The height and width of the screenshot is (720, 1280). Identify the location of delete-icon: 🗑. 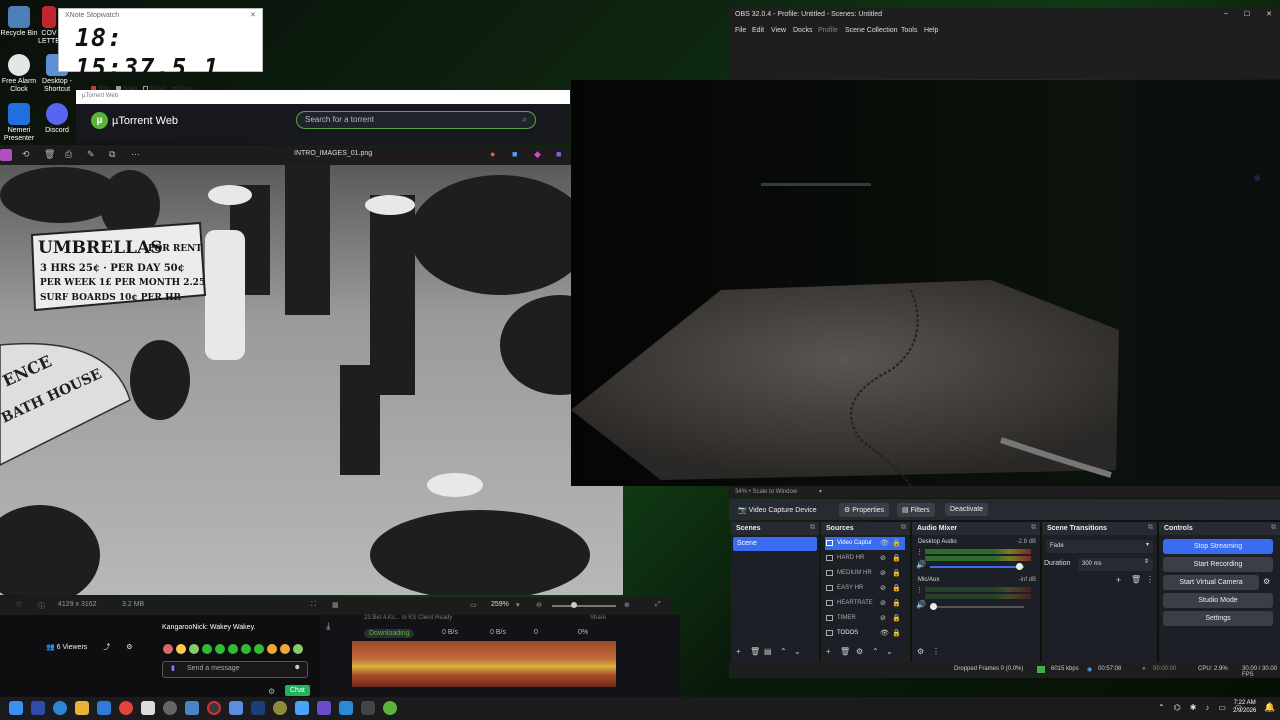
(49, 154).